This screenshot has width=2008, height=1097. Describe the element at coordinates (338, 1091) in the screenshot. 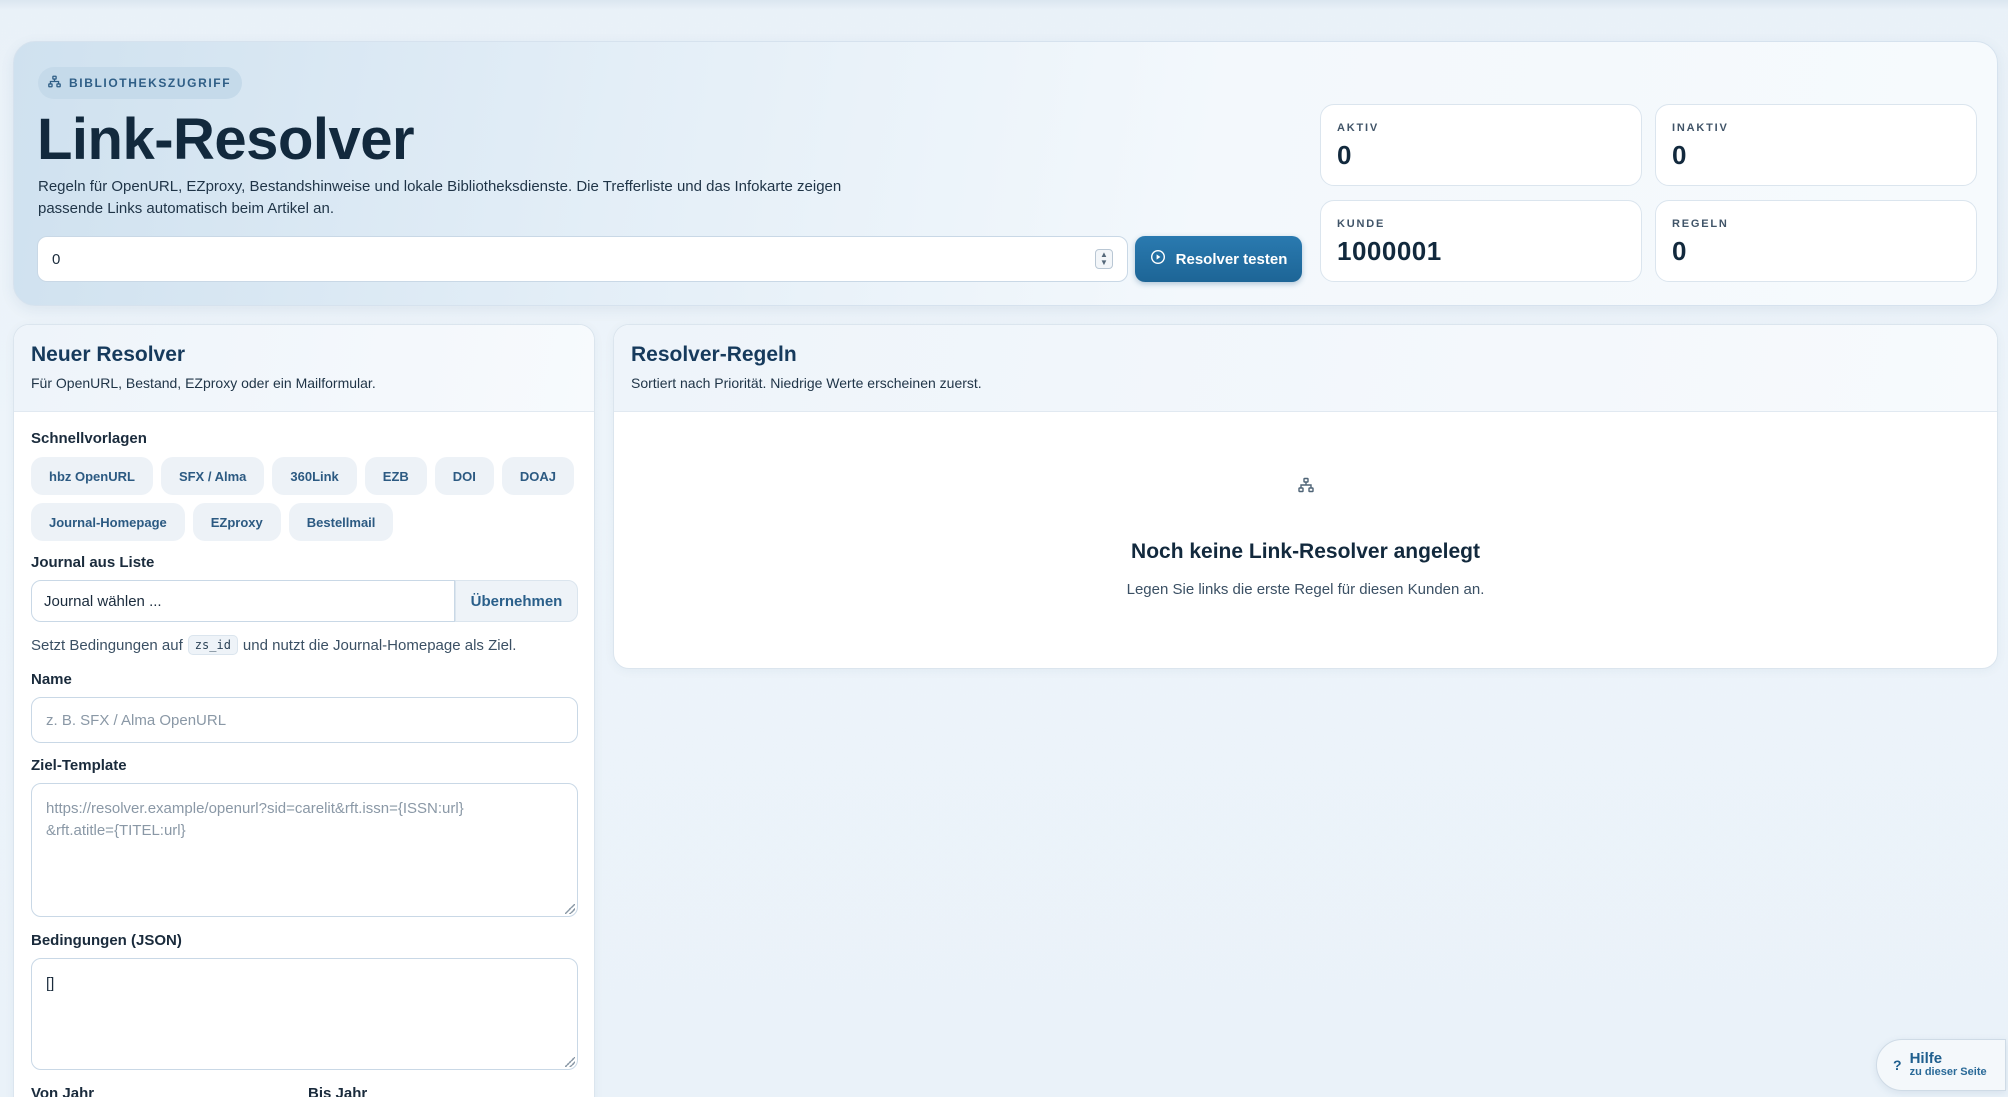

I see `to-year-label: Bis Jahr` at that location.